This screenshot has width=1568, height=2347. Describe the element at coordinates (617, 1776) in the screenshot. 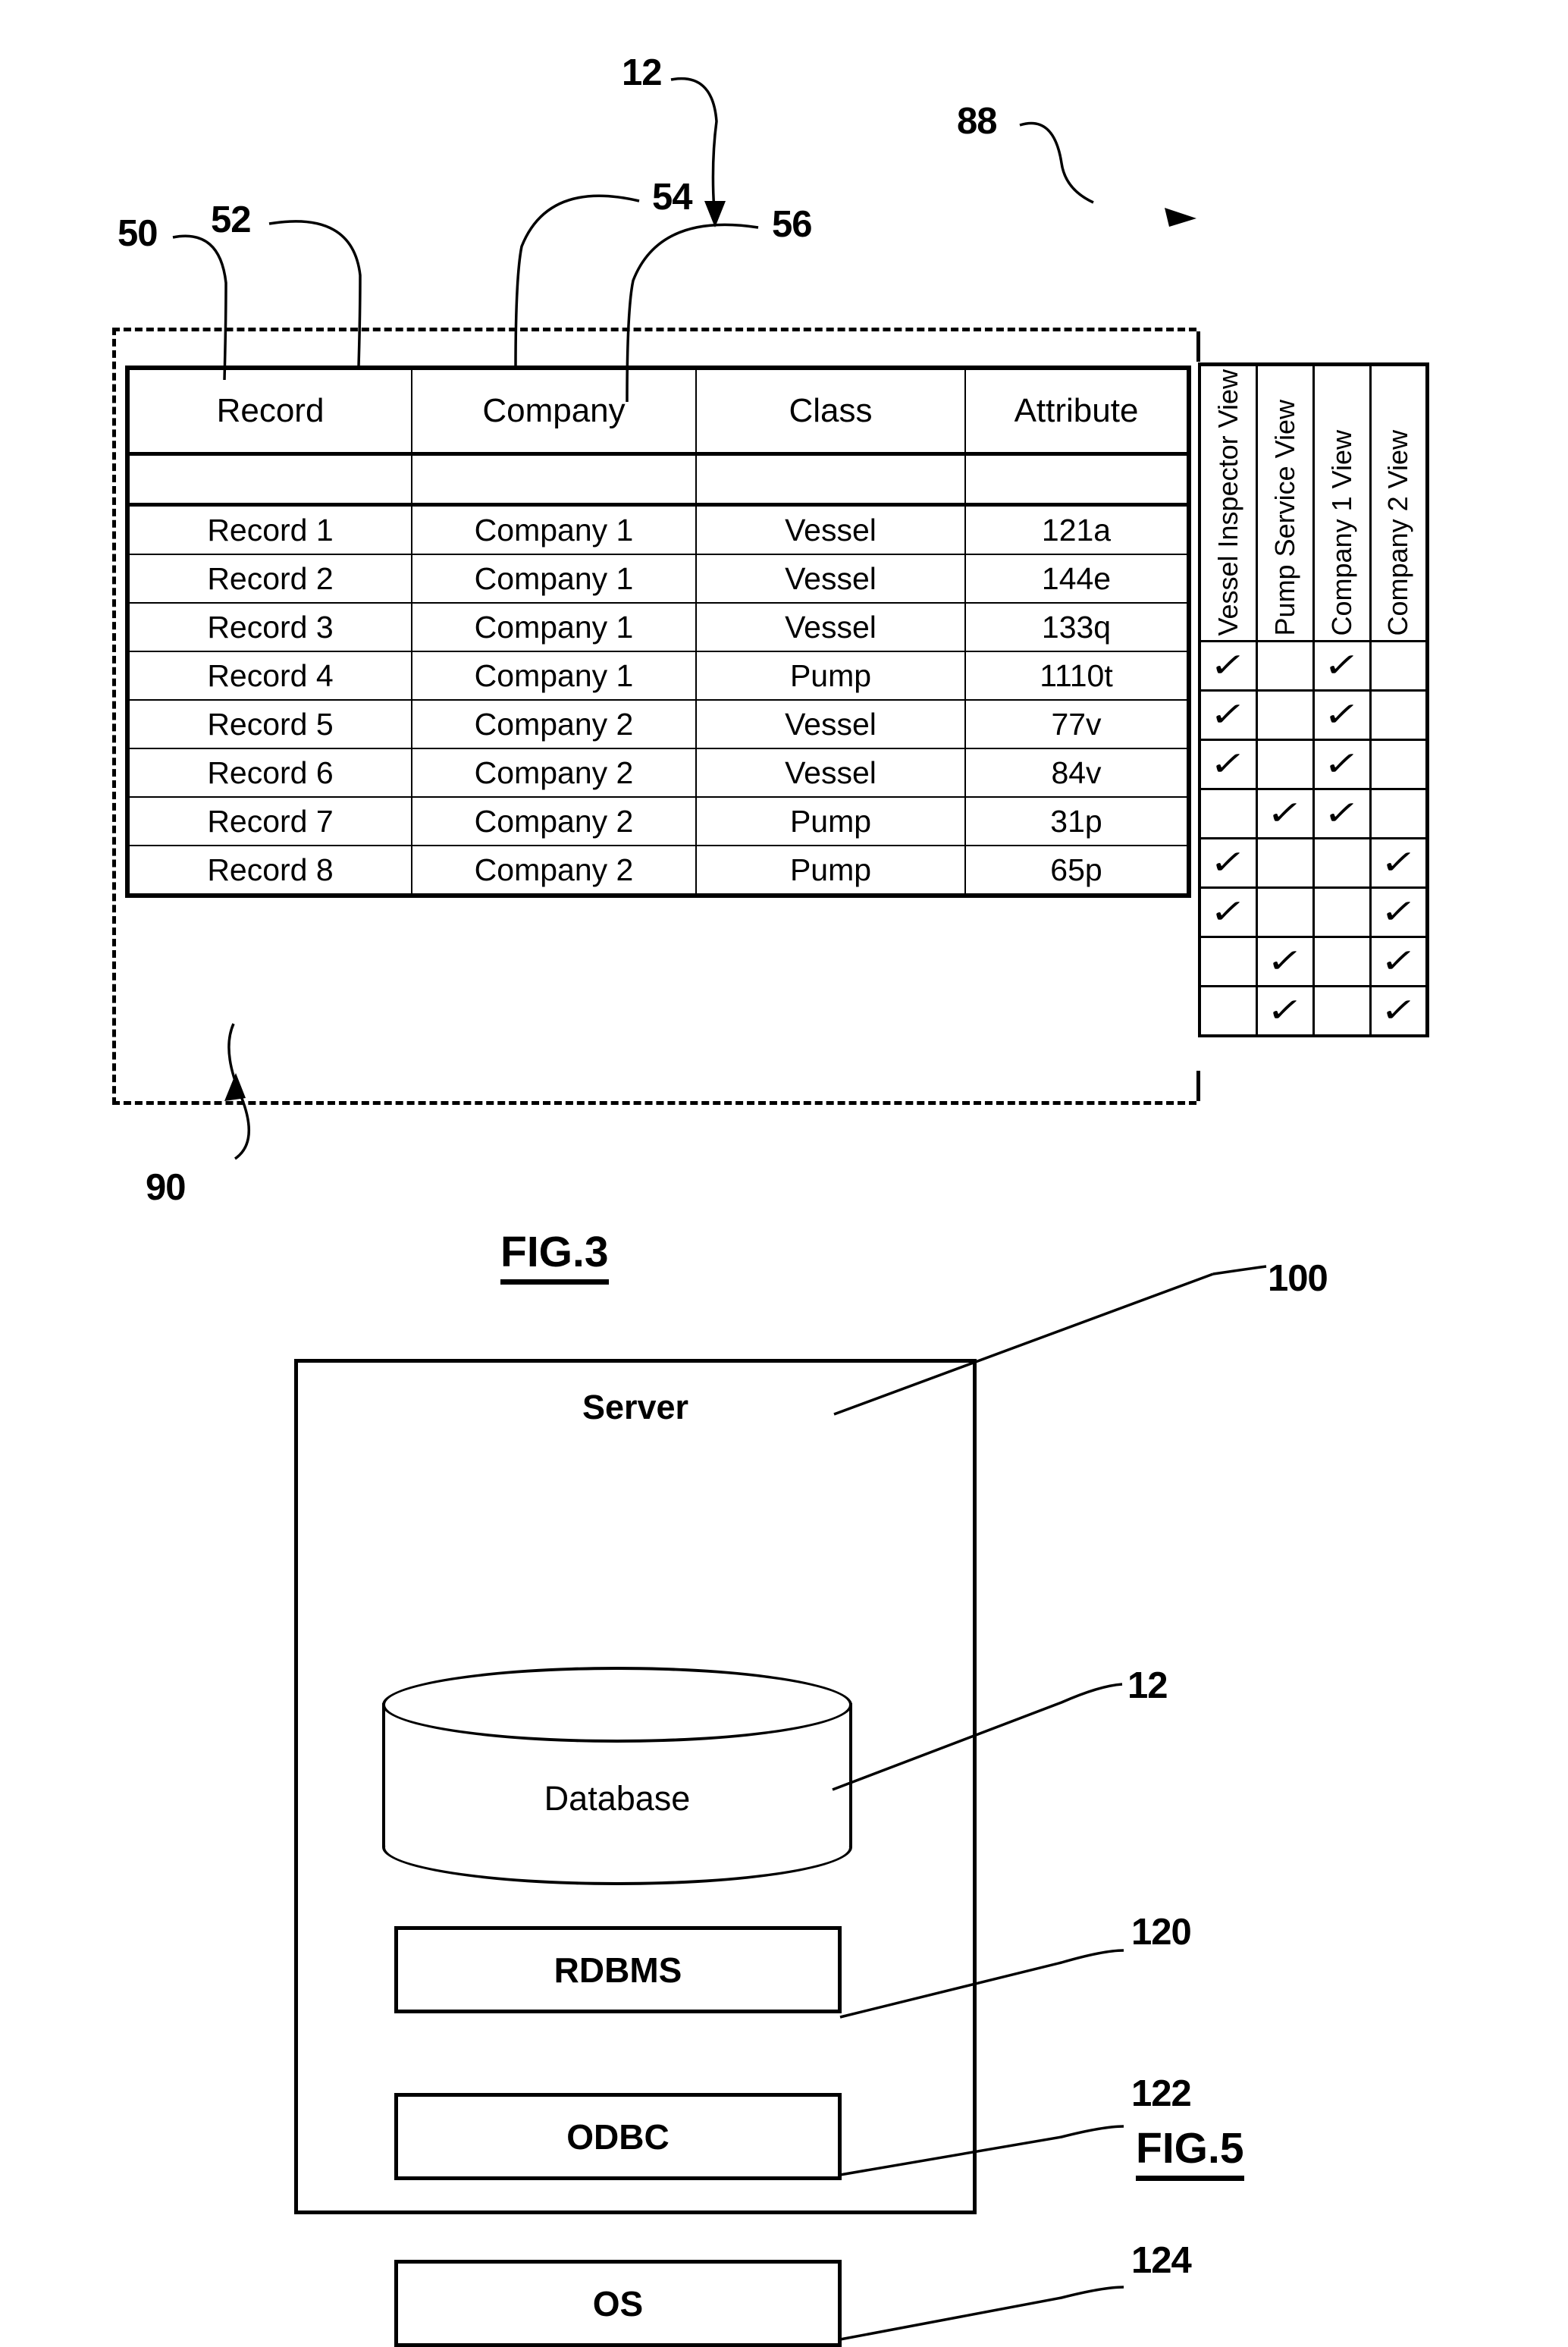

I see `database-cylinder: Database` at that location.